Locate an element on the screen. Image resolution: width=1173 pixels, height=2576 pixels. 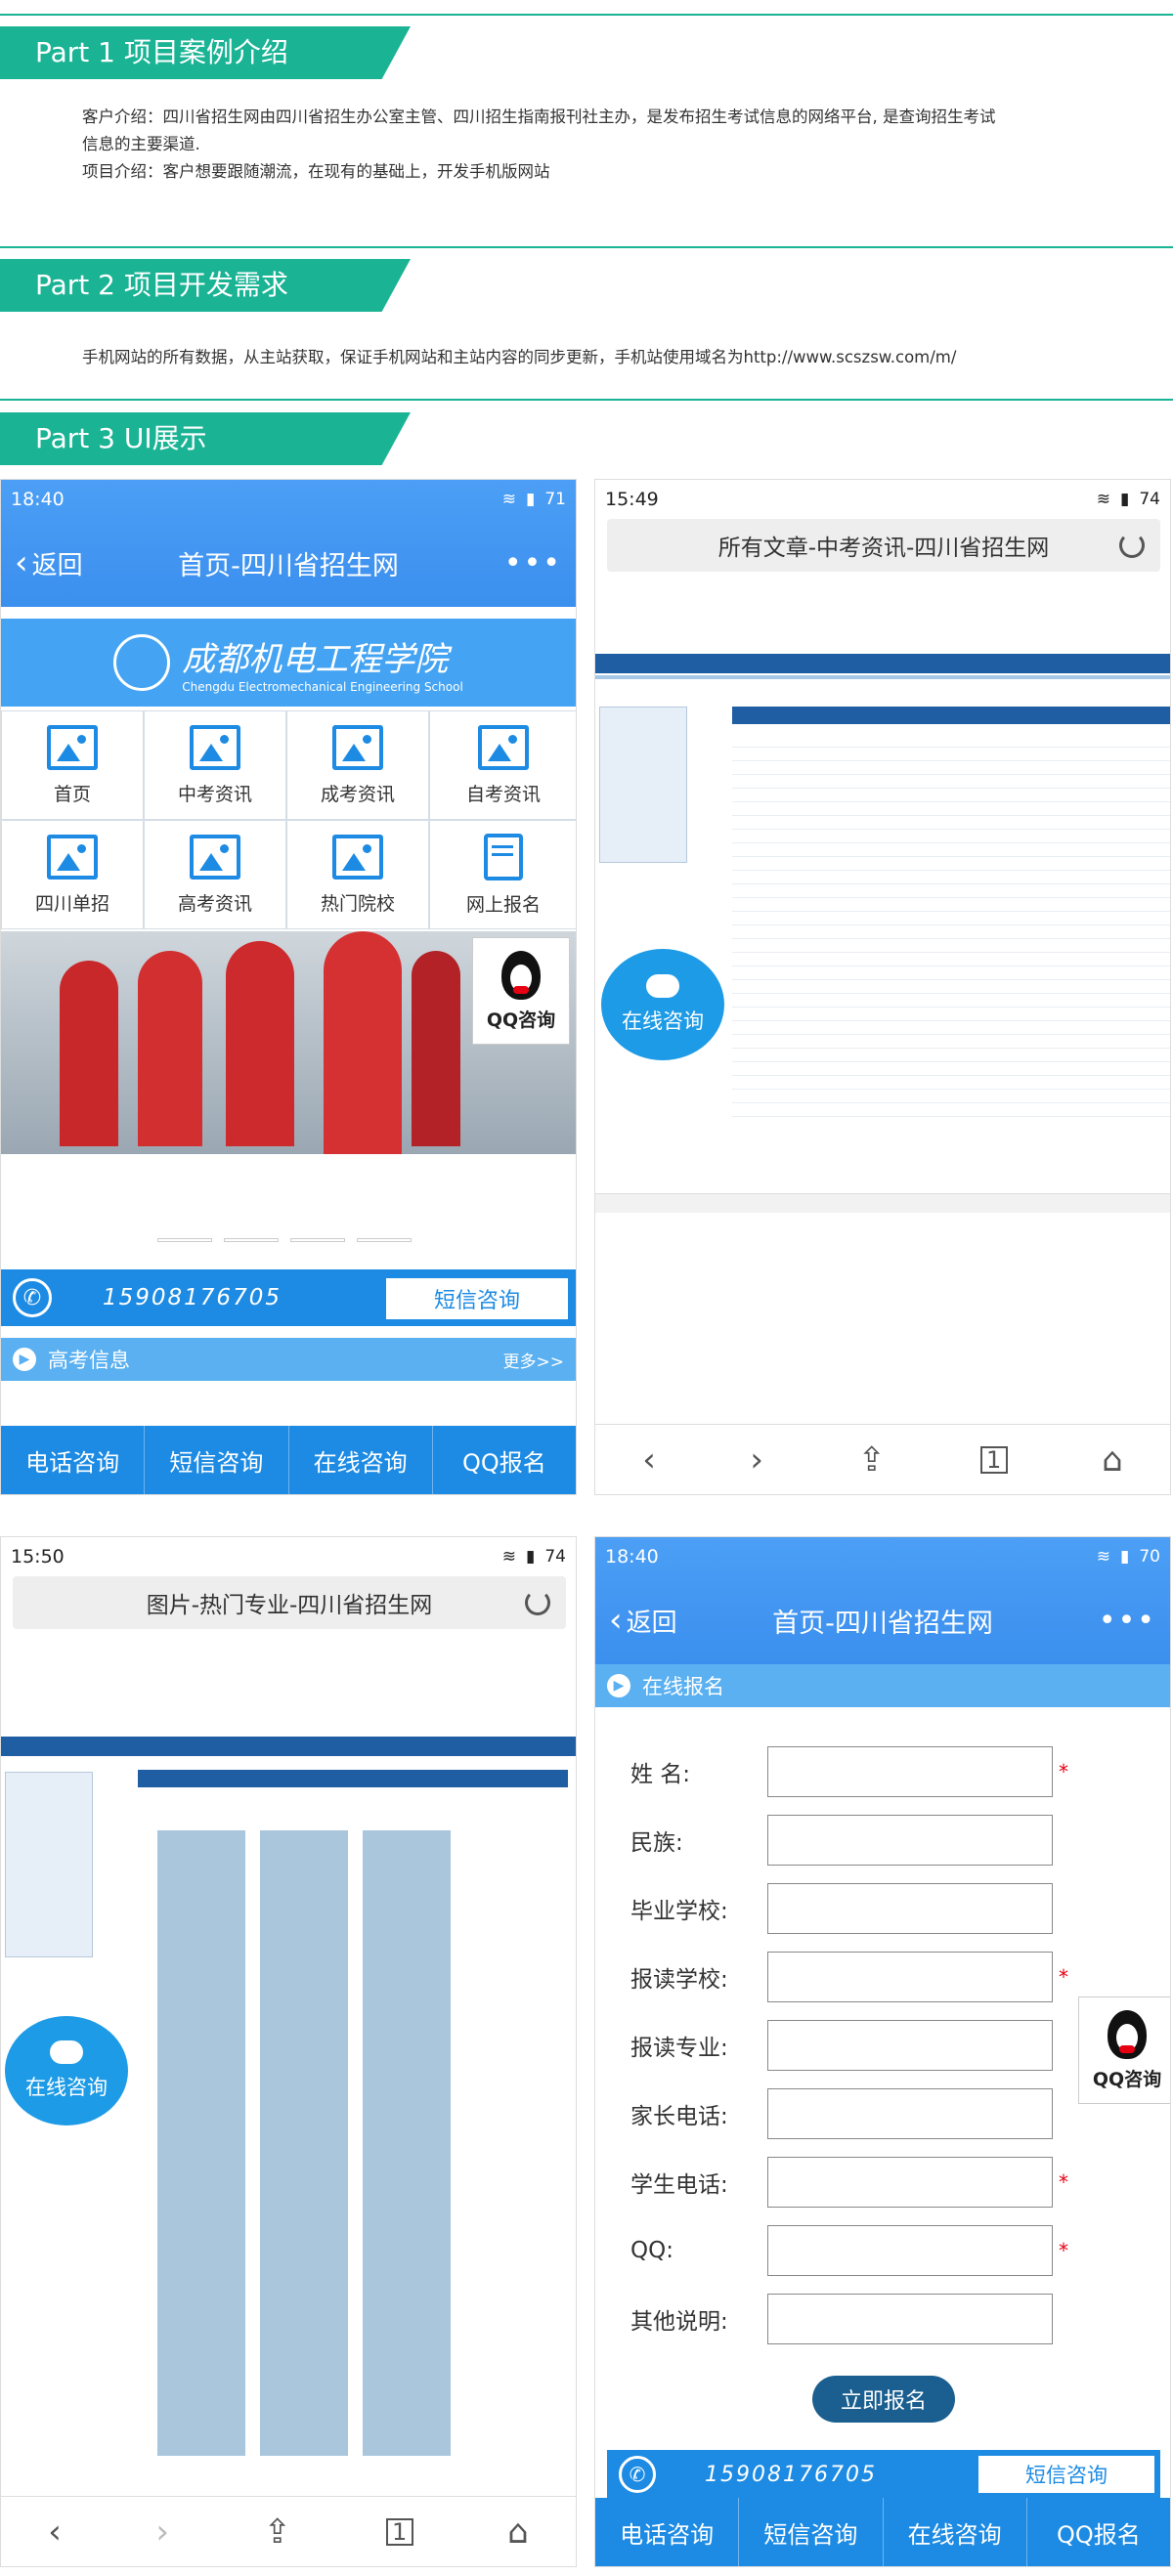
status-bar: 18:40 ≋ ▮ 71 is located at coordinates (288, 500).